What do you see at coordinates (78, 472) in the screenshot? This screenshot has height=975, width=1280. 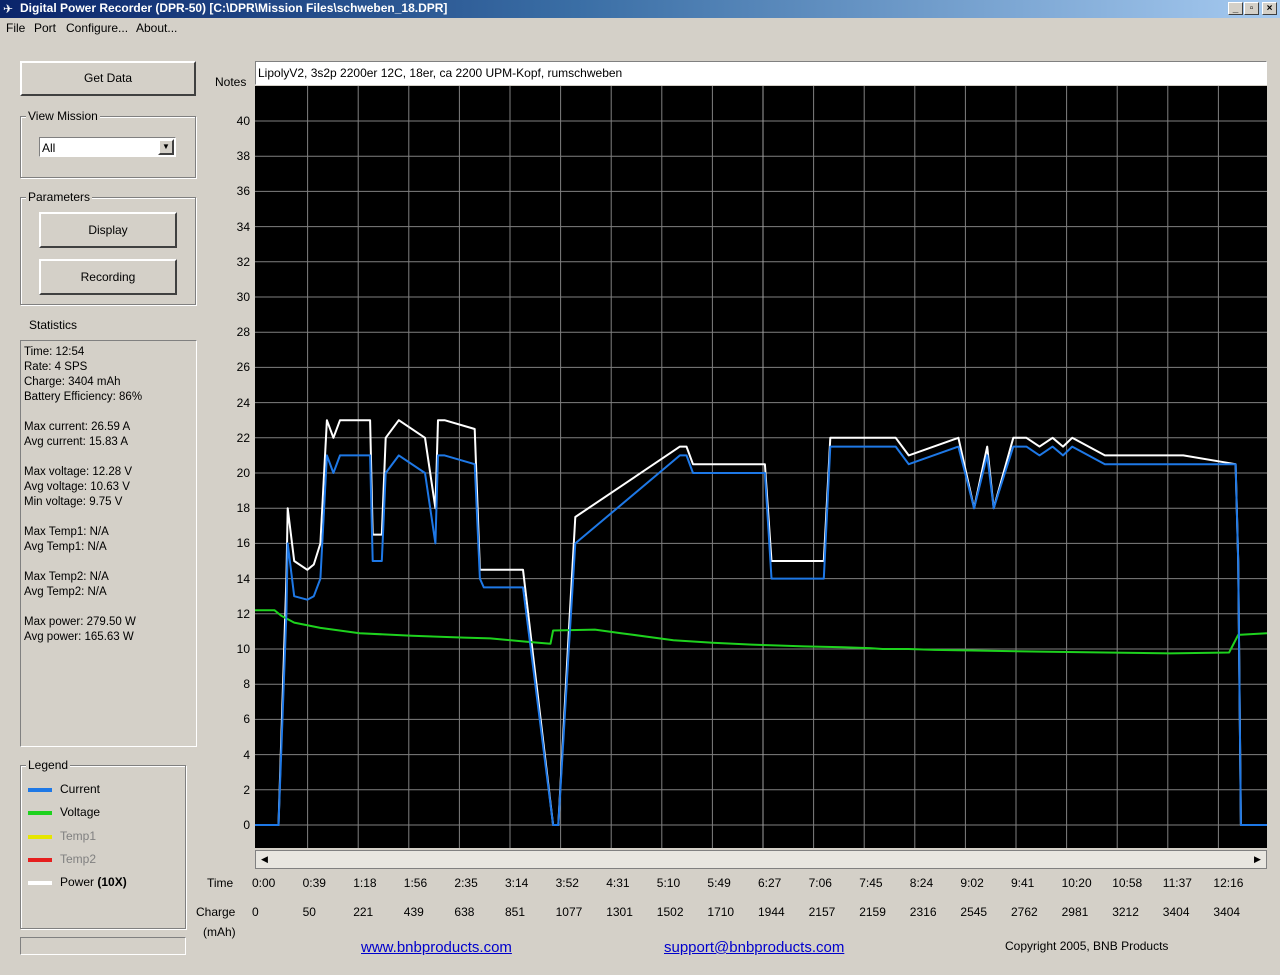 I see `stat-line: Max voltage: 12.28 V` at bounding box center [78, 472].